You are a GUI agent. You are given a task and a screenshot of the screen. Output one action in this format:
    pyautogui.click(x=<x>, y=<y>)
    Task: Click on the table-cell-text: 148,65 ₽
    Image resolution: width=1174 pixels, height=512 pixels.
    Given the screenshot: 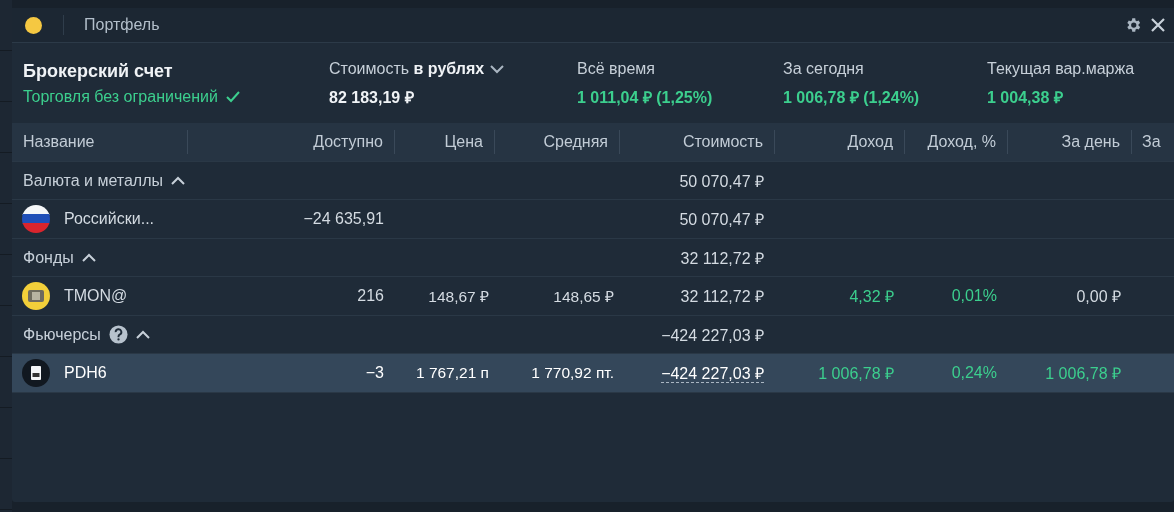 What is the action you would take?
    pyautogui.click(x=583, y=297)
    